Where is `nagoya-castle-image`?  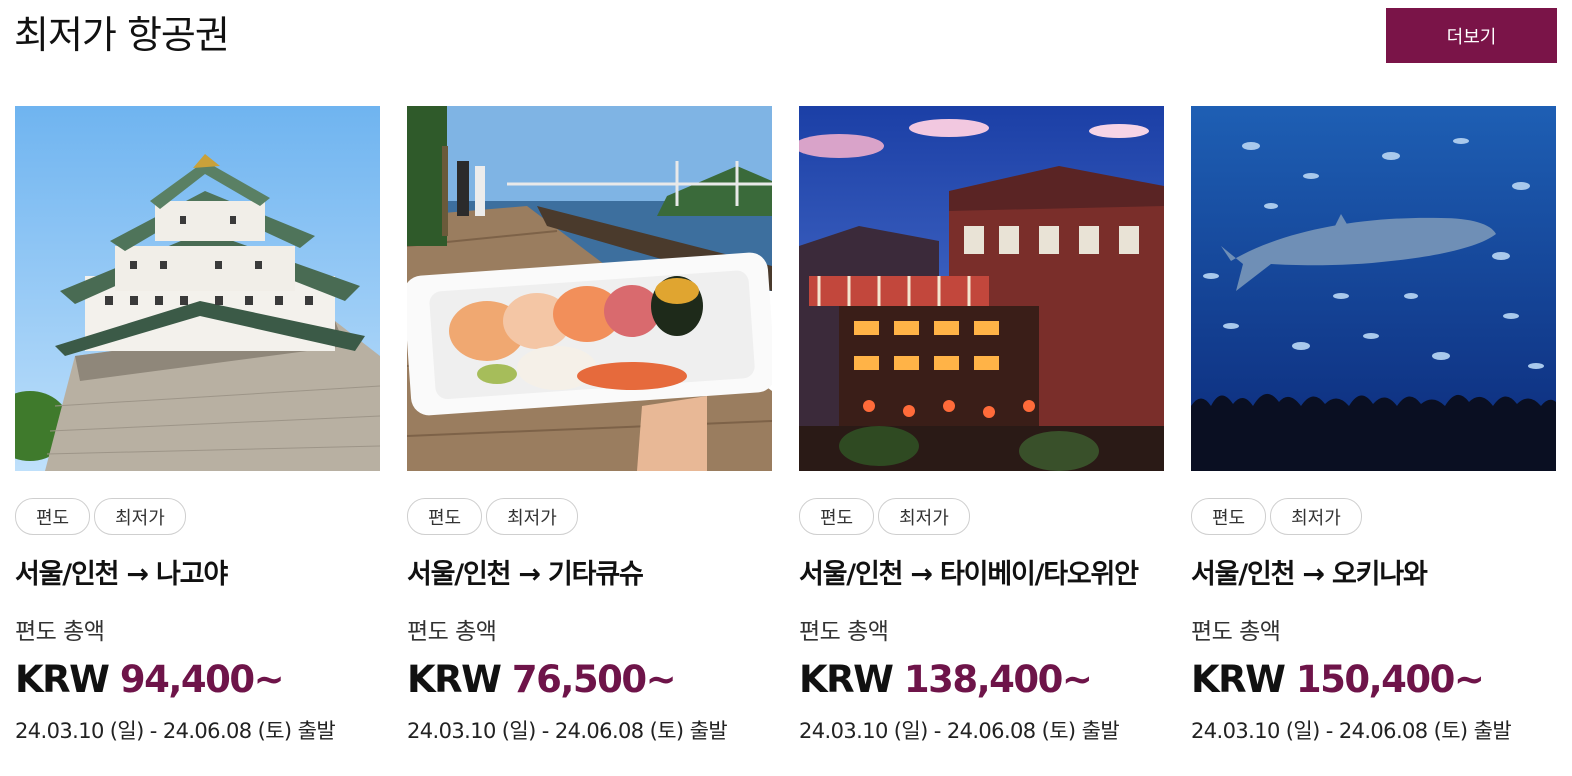
nagoya-castle-image is located at coordinates (197, 288).